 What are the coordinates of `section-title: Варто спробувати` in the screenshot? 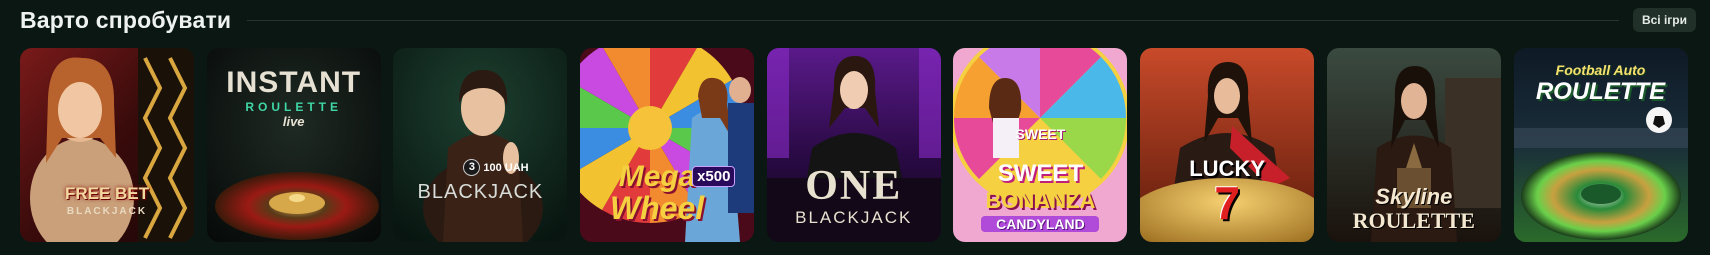 It's located at (126, 19).